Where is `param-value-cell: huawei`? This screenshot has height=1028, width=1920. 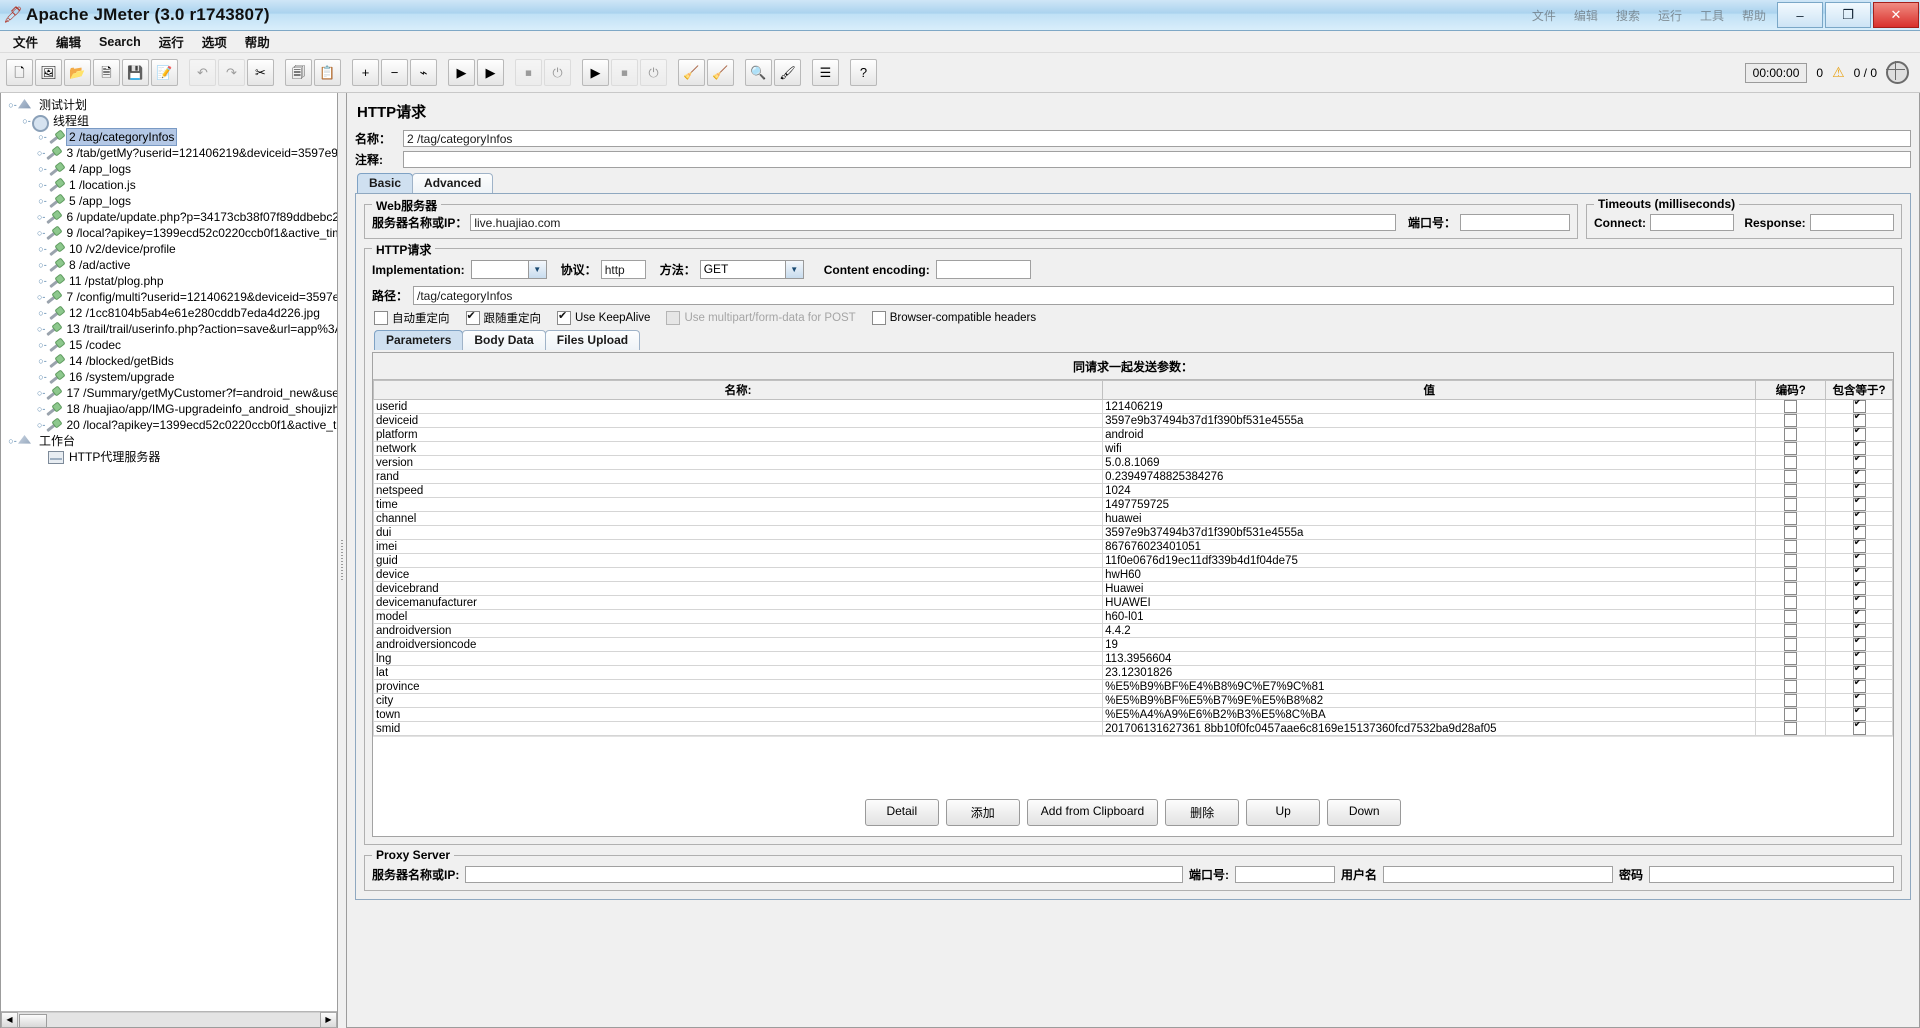
param-value-cell: huawei is located at coordinates (1429, 518).